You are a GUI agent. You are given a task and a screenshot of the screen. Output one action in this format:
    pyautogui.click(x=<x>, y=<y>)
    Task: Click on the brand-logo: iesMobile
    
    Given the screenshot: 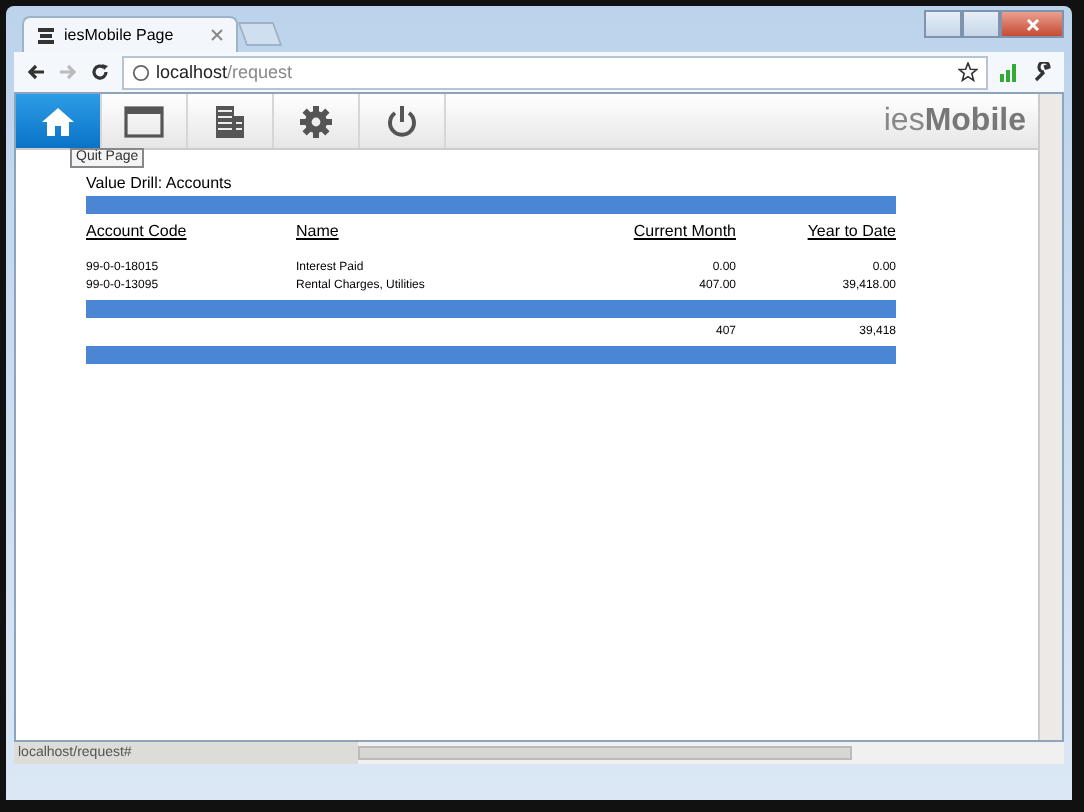 What is the action you would take?
    pyautogui.click(x=955, y=121)
    